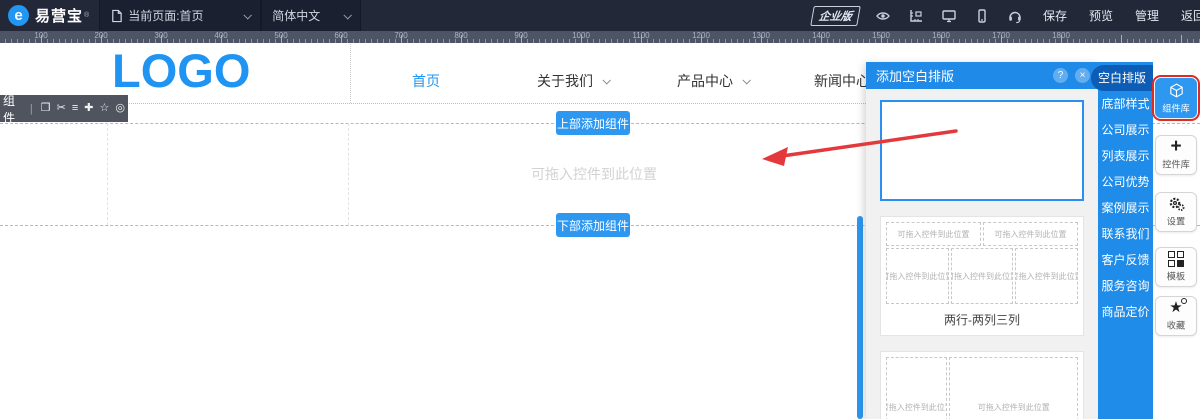  Describe the element at coordinates (1082, 75) in the screenshot. I see `close-button: ×` at that location.